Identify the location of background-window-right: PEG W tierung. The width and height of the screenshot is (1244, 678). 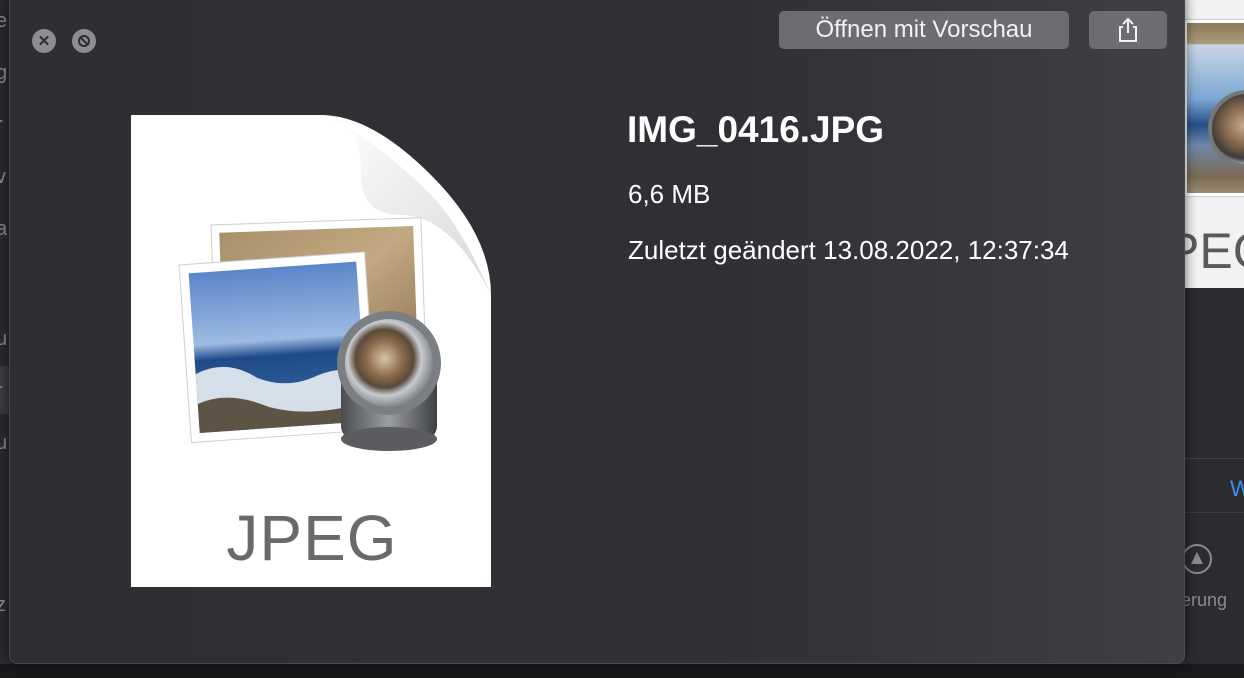
(1212, 339).